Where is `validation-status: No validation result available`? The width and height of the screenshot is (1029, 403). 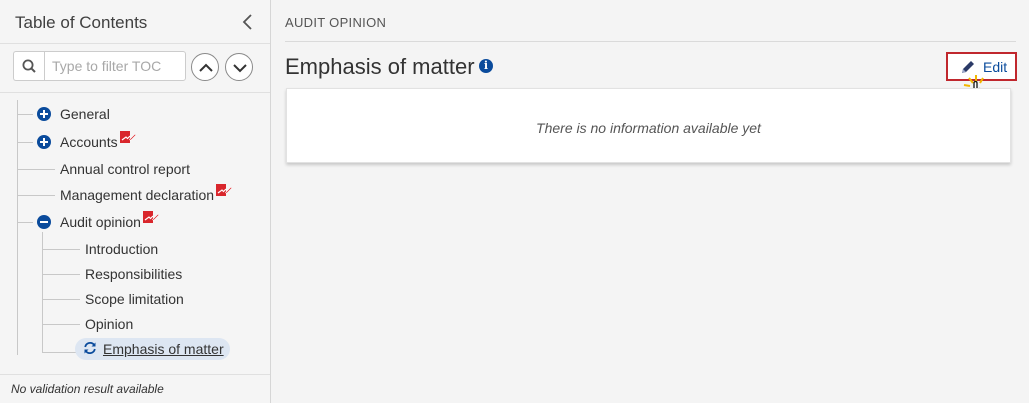 validation-status: No validation result available is located at coordinates (135, 388).